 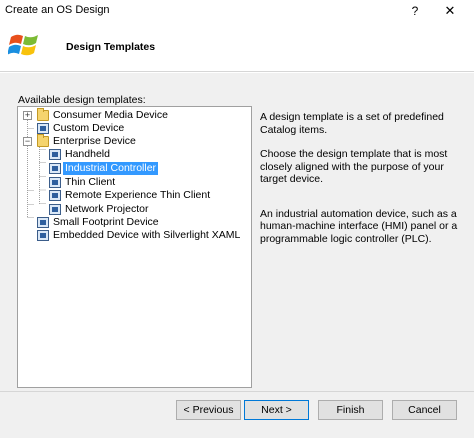 I want to click on tree-item-embedded-device-silverlight: Embedded Device with Silverlight XAML, so click(x=134, y=235).